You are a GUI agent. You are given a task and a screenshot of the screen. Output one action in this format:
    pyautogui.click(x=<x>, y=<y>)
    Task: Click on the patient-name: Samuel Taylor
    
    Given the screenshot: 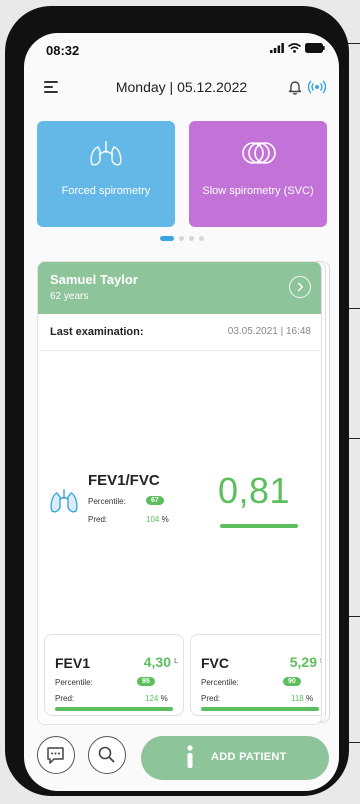 What is the action you would take?
    pyautogui.click(x=94, y=279)
    